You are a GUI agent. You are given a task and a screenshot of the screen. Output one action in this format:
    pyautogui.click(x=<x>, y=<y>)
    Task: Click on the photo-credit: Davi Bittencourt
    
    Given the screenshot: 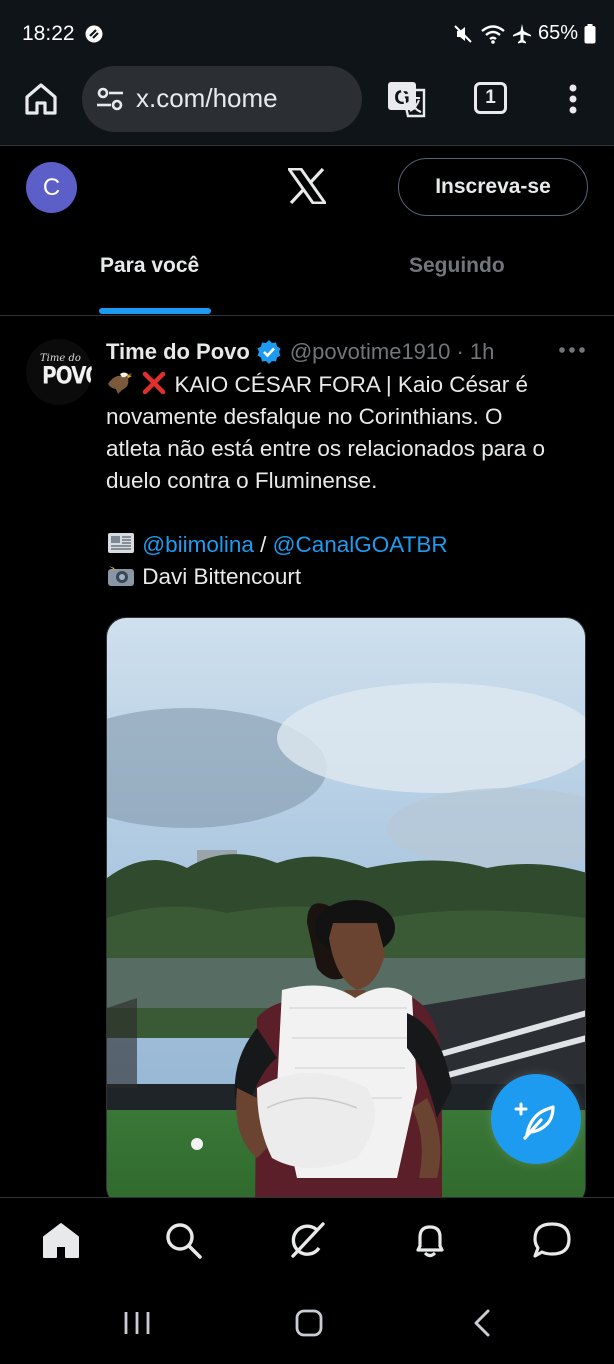 What is the action you would take?
    pyautogui.click(x=222, y=576)
    